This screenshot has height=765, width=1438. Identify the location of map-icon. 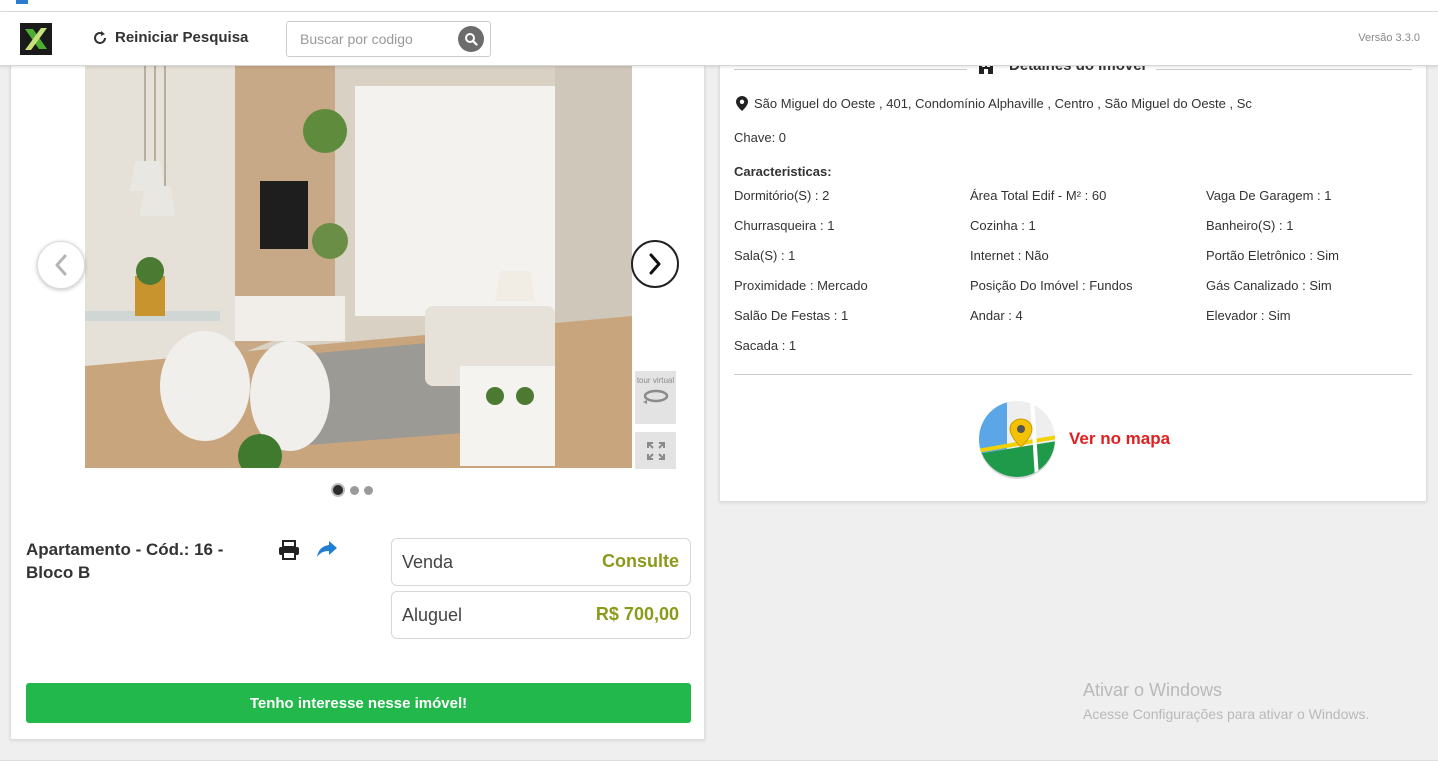
(1017, 440).